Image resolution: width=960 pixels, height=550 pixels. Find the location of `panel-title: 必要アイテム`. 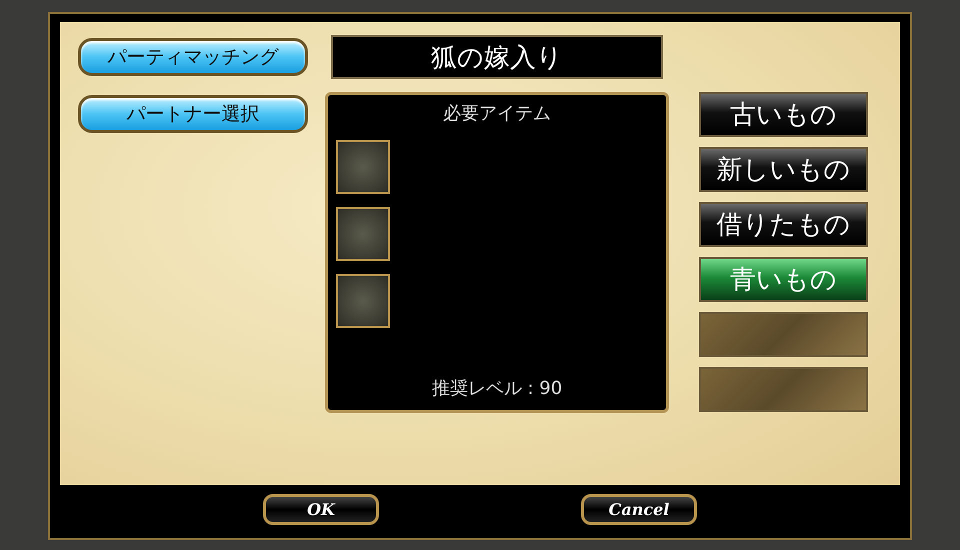

panel-title: 必要アイテム is located at coordinates (497, 113).